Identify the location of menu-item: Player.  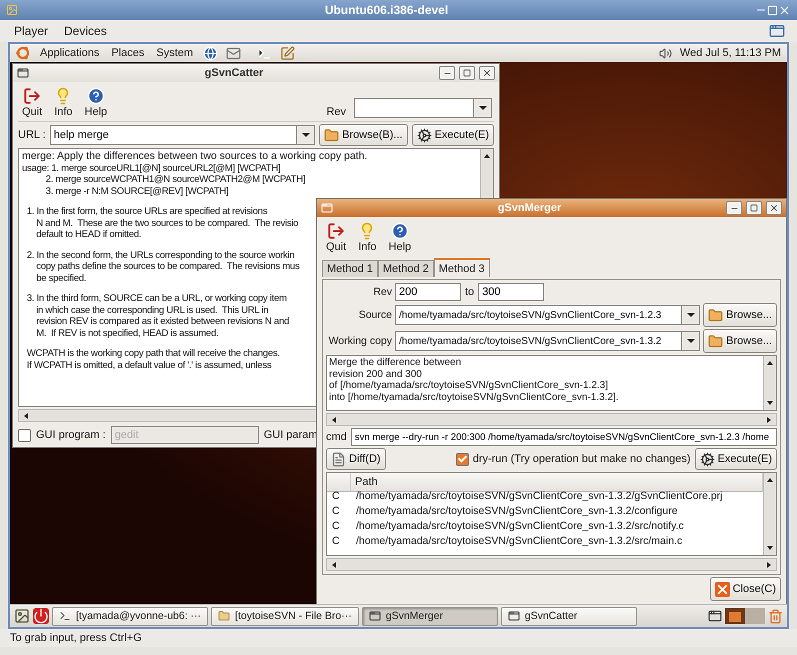
(31, 31).